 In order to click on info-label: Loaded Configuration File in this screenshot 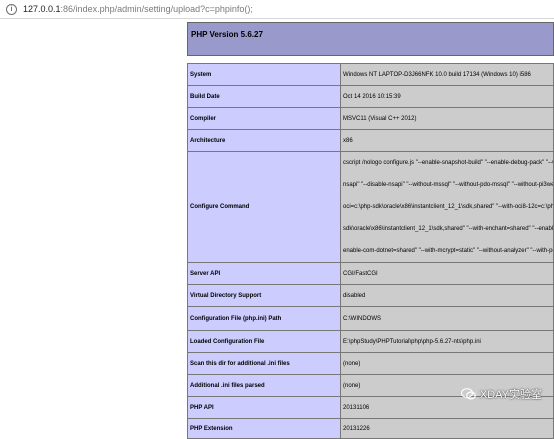, I will do `click(264, 341)`.